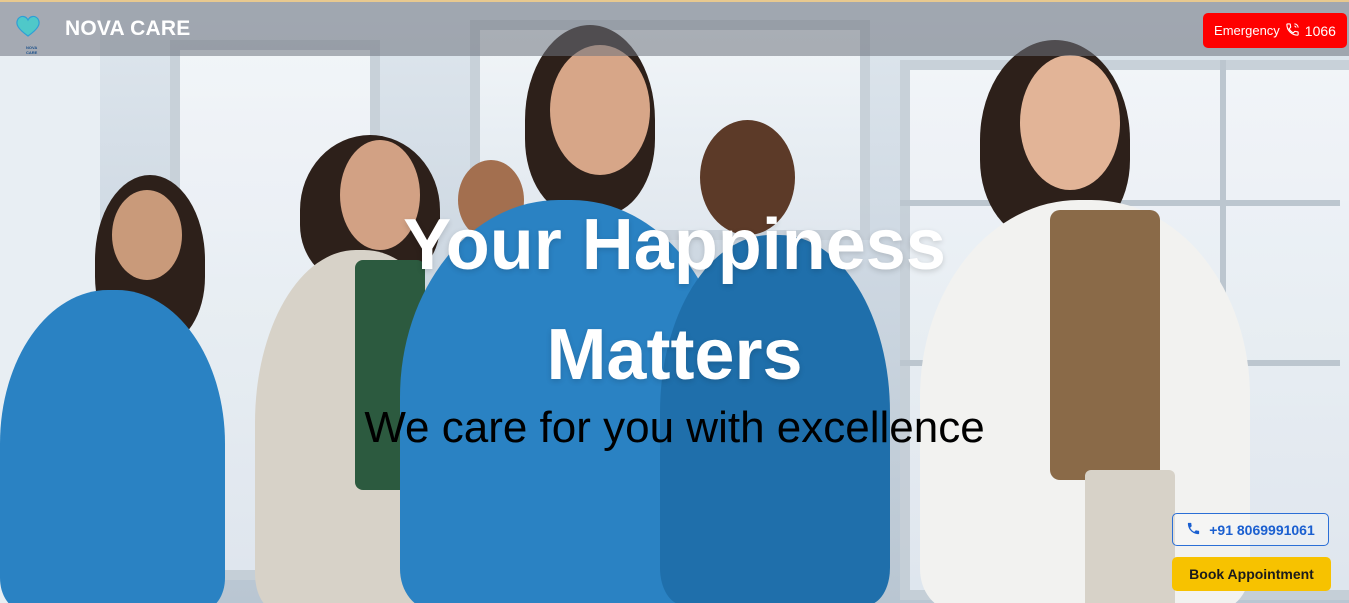 The width and height of the screenshot is (1349, 603). I want to click on brand-name: NOVA CARE, so click(127, 29).